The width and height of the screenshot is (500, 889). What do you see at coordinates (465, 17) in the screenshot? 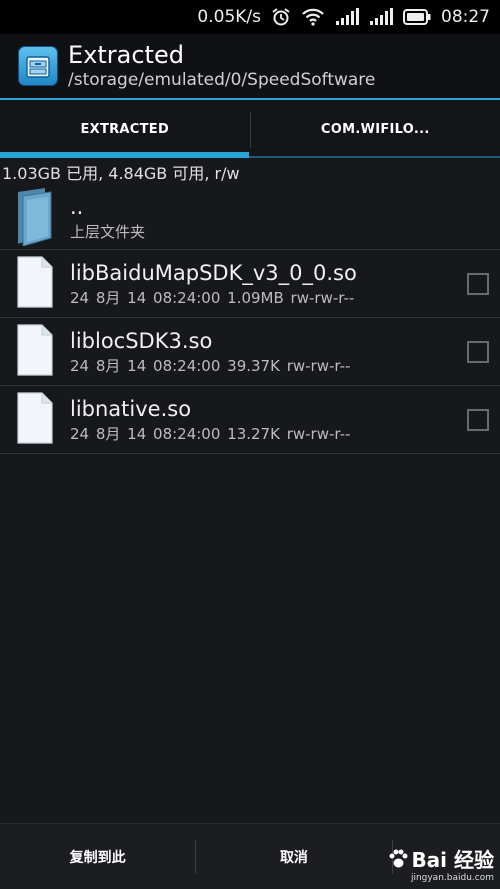
I see `clock: 08:27` at bounding box center [465, 17].